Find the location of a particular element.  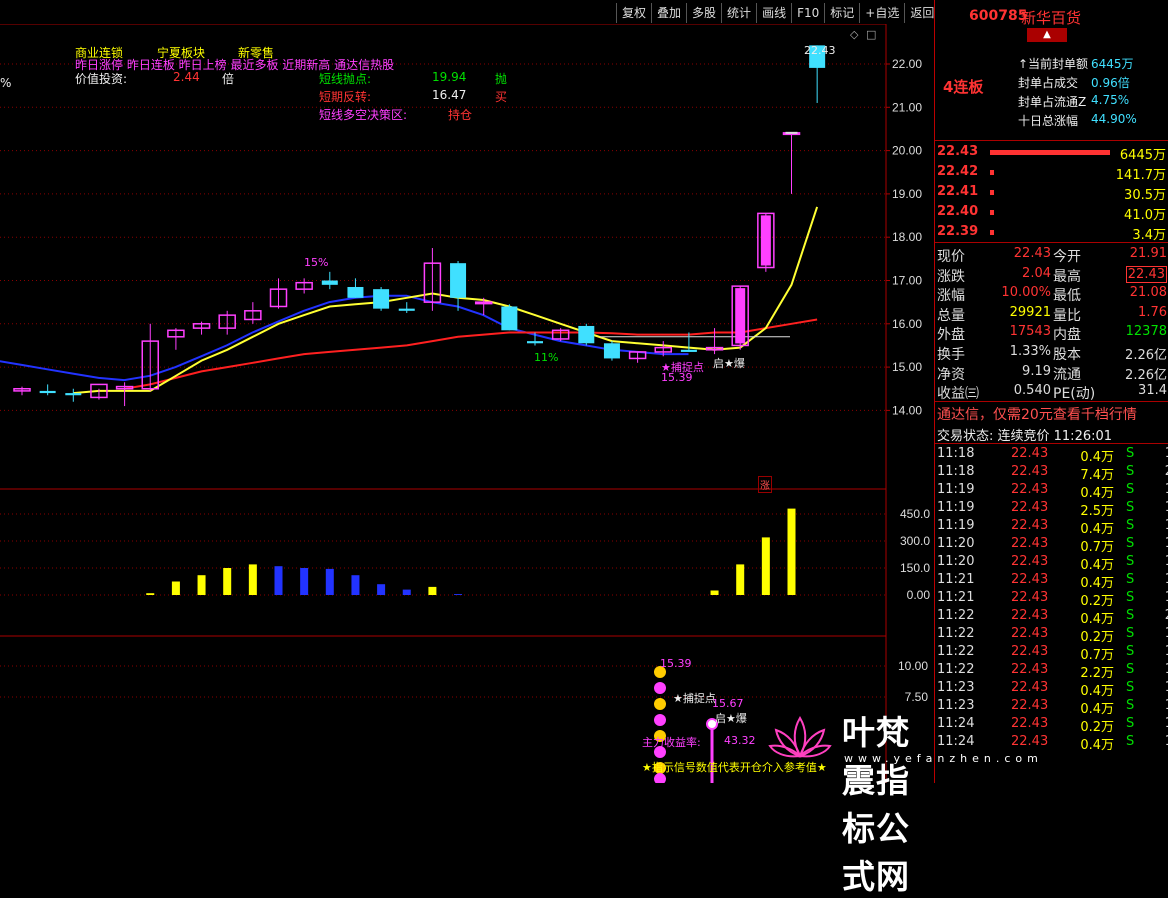

toolbar-button-1: 叠加 is located at coordinates (668, 13).